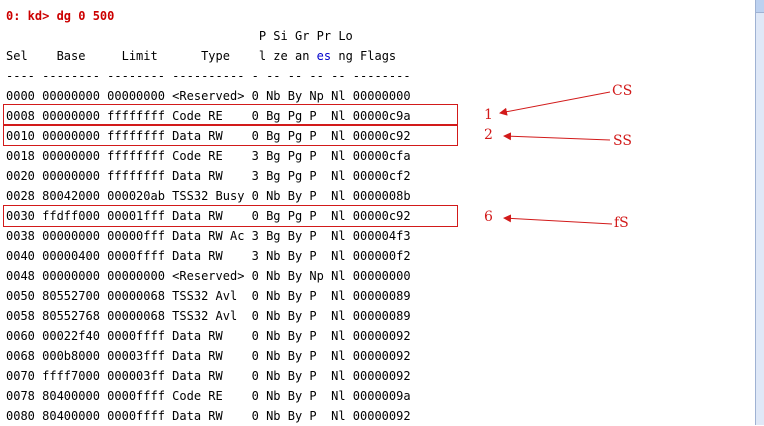 The width and height of the screenshot is (764, 426). Describe the element at coordinates (555, 103) in the screenshot. I see `arrow-cs` at that location.